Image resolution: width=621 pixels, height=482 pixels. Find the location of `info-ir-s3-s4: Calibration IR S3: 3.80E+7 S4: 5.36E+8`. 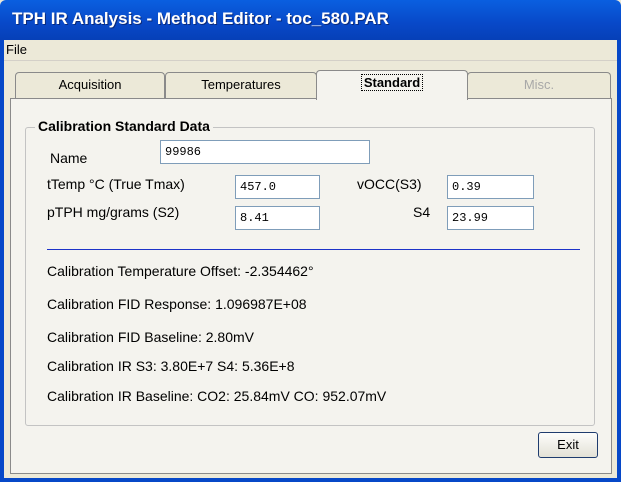

info-ir-s3-s4: Calibration IR S3: 3.80E+7 S4: 5.36E+8 is located at coordinates (171, 366).